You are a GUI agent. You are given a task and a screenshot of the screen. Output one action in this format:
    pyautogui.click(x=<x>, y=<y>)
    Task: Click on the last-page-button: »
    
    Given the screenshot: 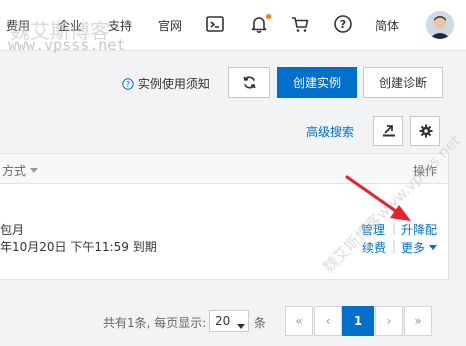 What is the action you would take?
    pyautogui.click(x=418, y=321)
    